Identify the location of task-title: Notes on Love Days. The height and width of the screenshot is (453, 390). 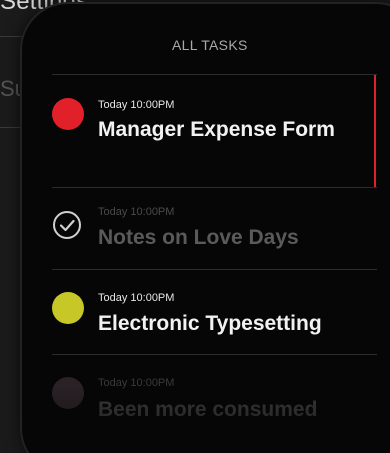
(198, 237).